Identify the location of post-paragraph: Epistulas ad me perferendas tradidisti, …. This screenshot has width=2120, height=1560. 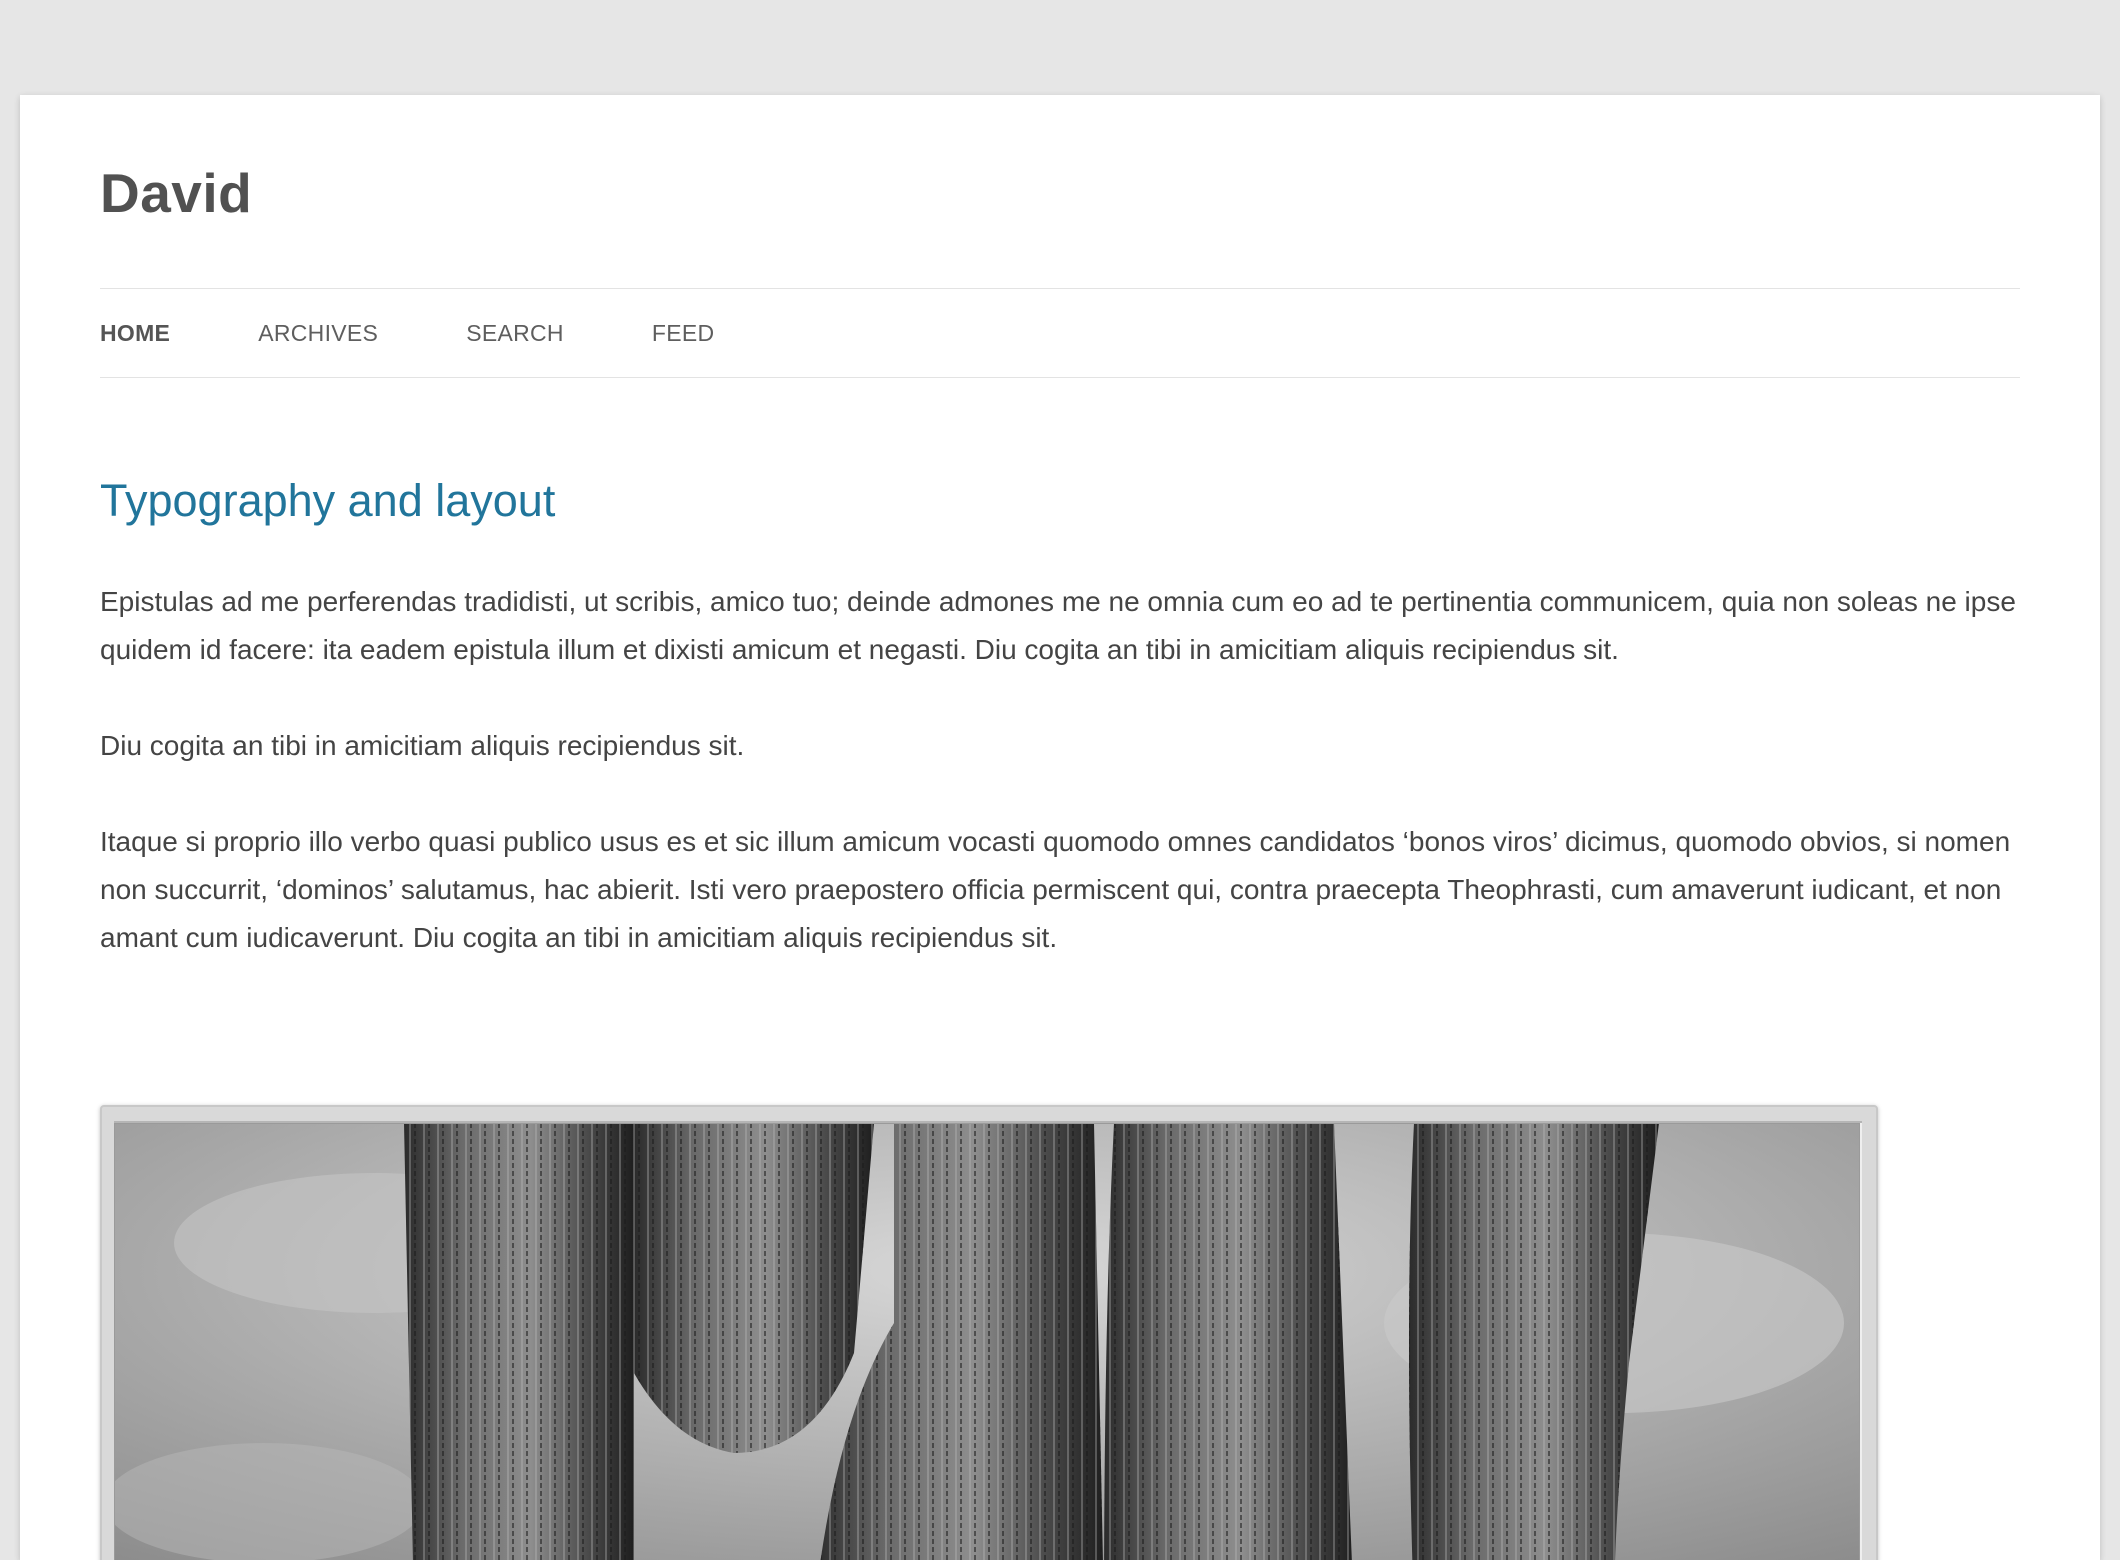
(1058, 625).